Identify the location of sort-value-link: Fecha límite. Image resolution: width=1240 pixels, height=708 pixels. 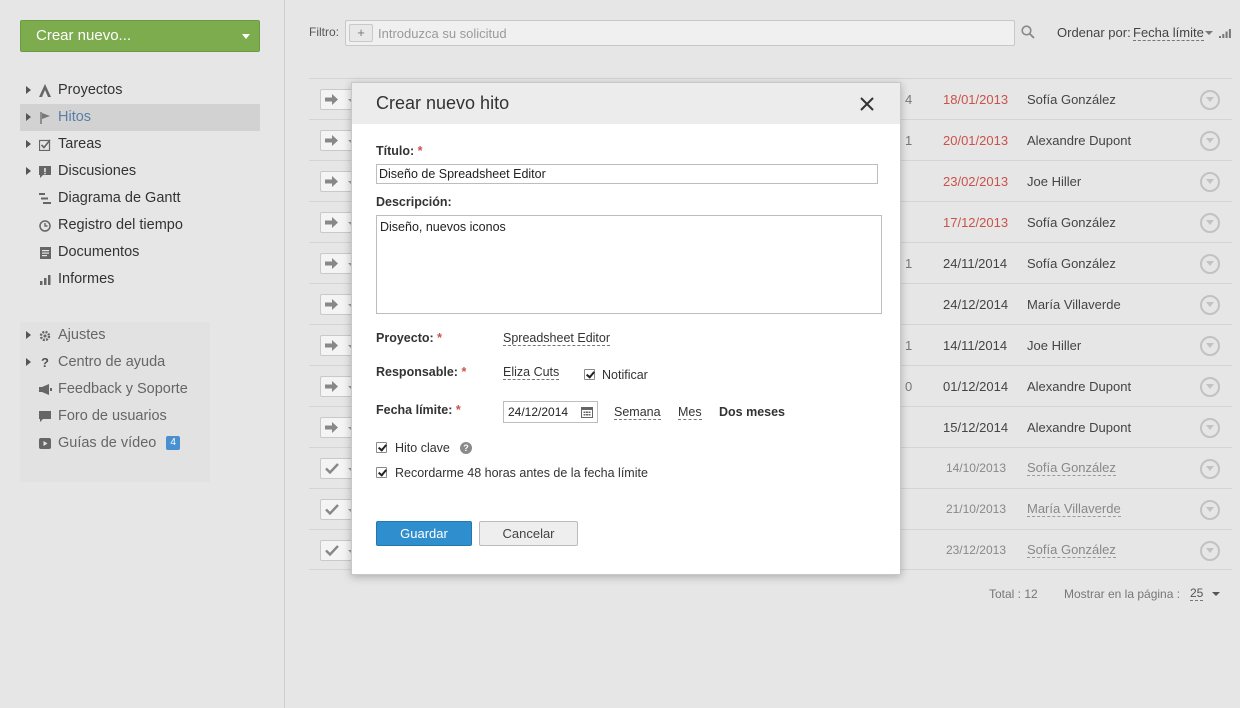
(1168, 33).